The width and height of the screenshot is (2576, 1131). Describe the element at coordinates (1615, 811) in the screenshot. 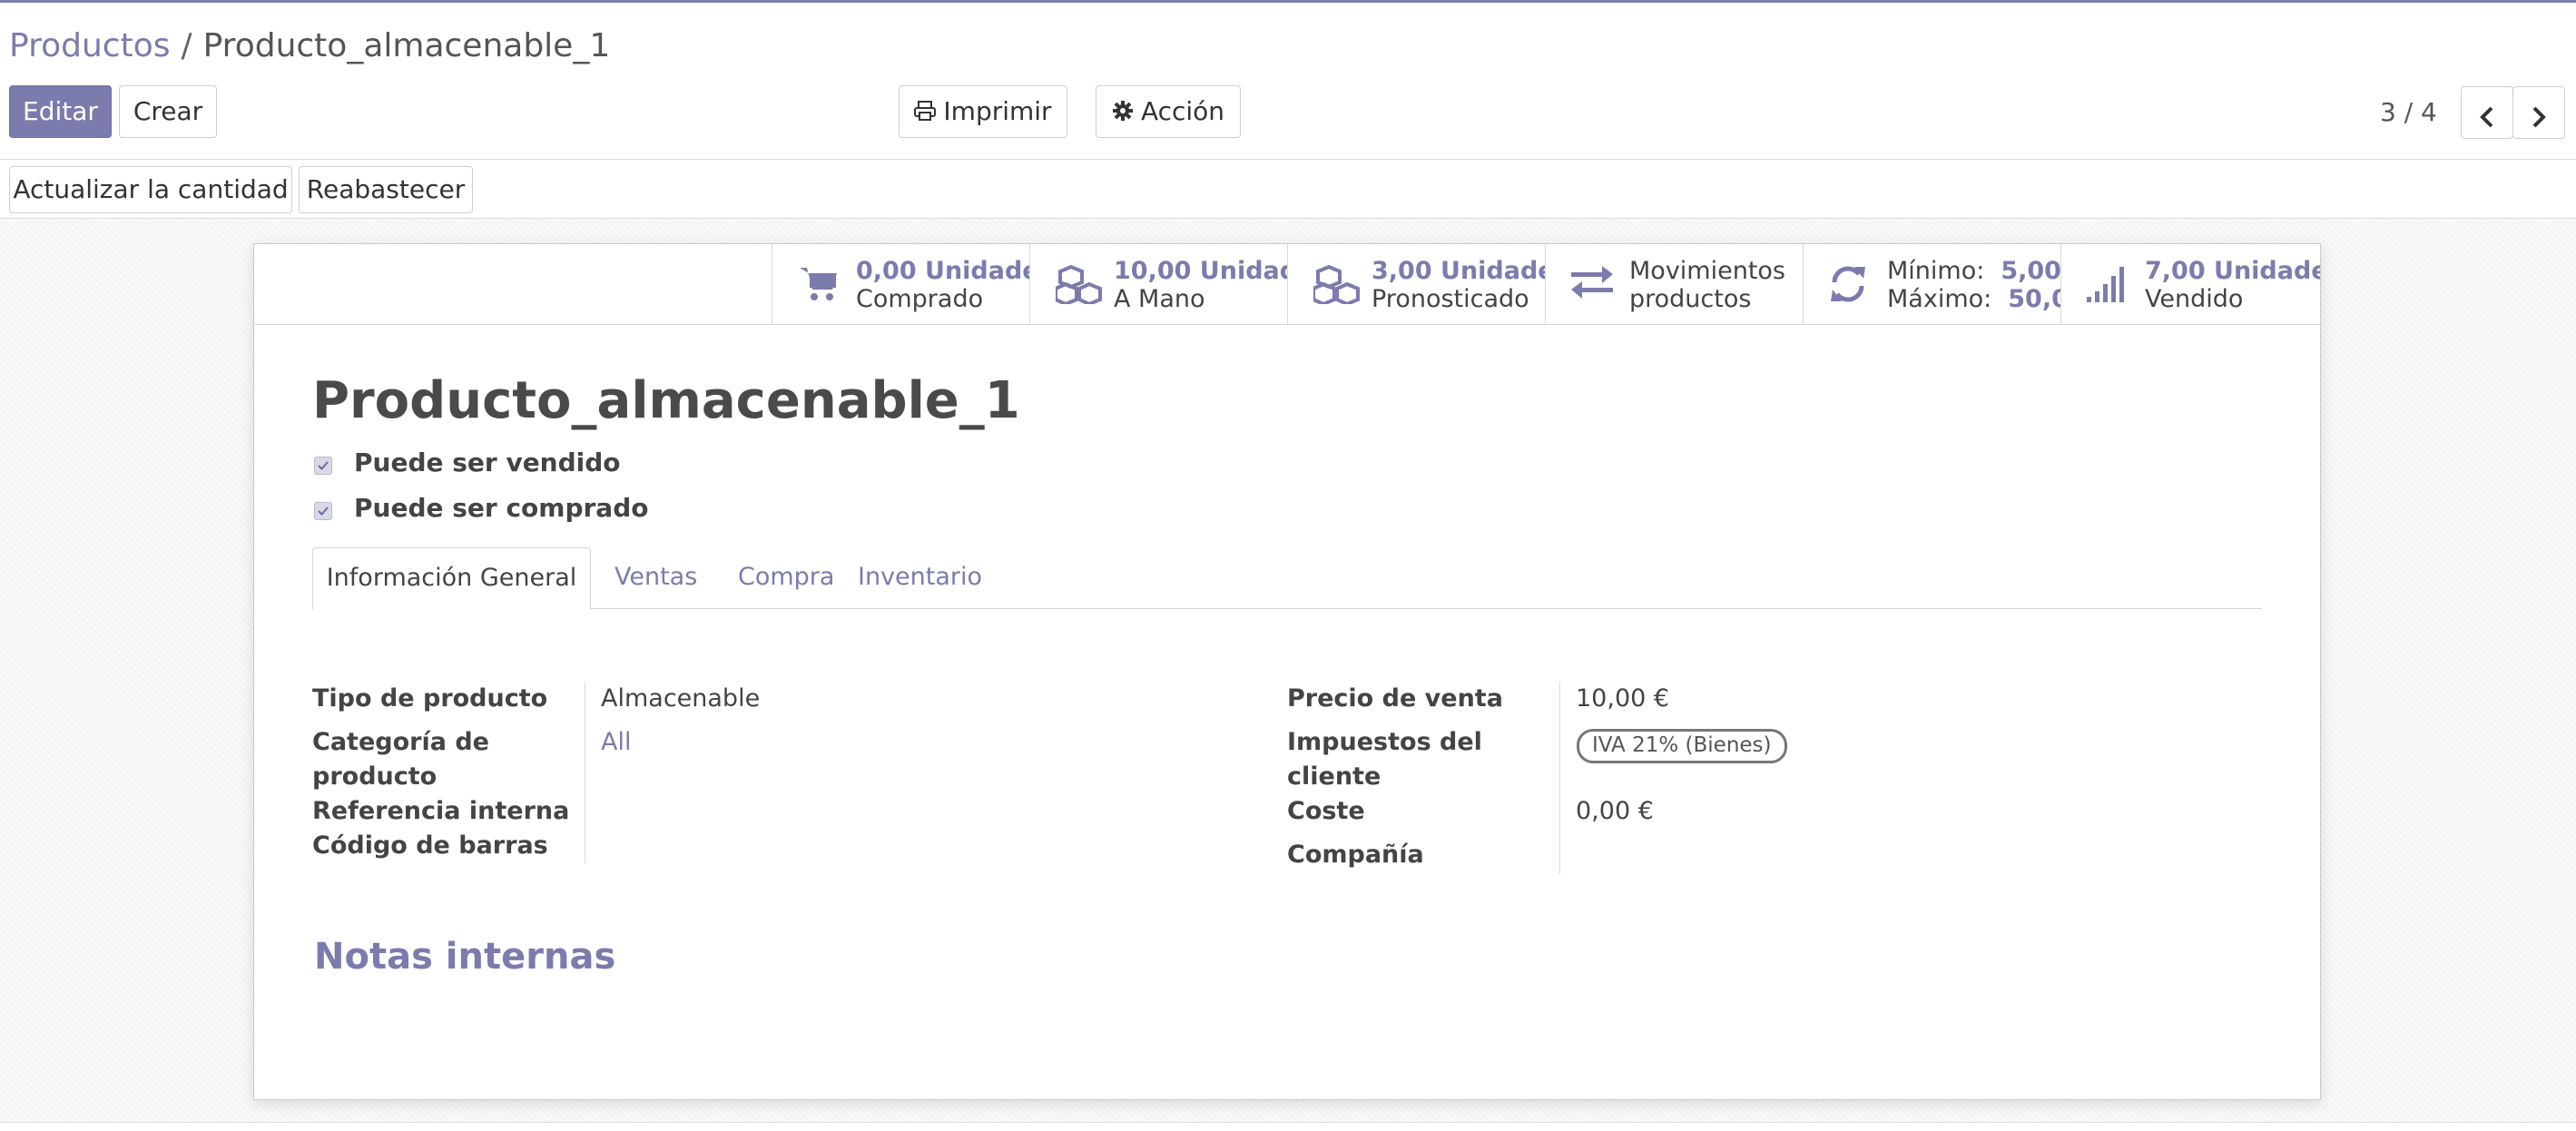

I see `cost-value: 0,00 €` at that location.